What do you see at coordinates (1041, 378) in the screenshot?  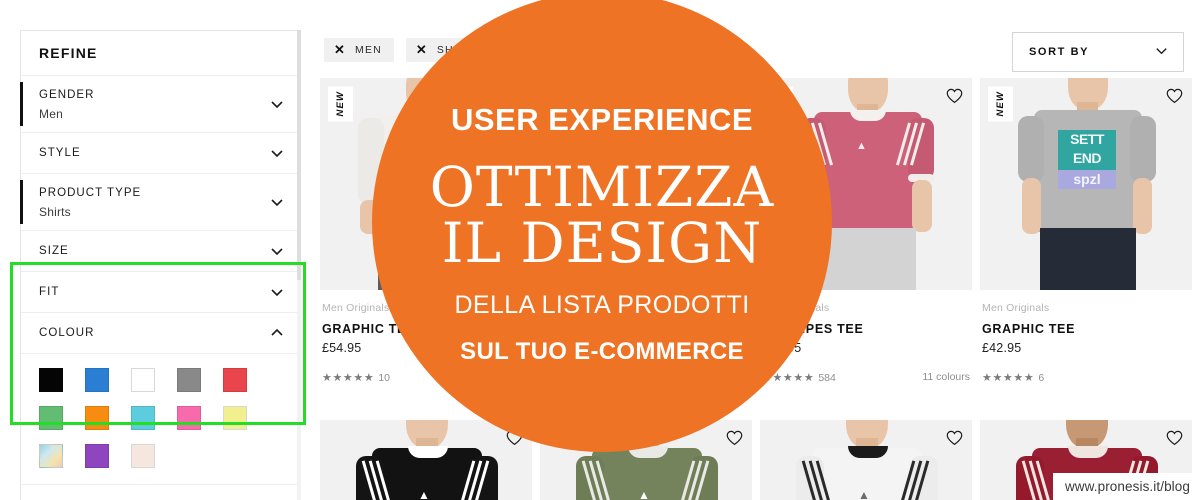 I see `review-count: 6` at bounding box center [1041, 378].